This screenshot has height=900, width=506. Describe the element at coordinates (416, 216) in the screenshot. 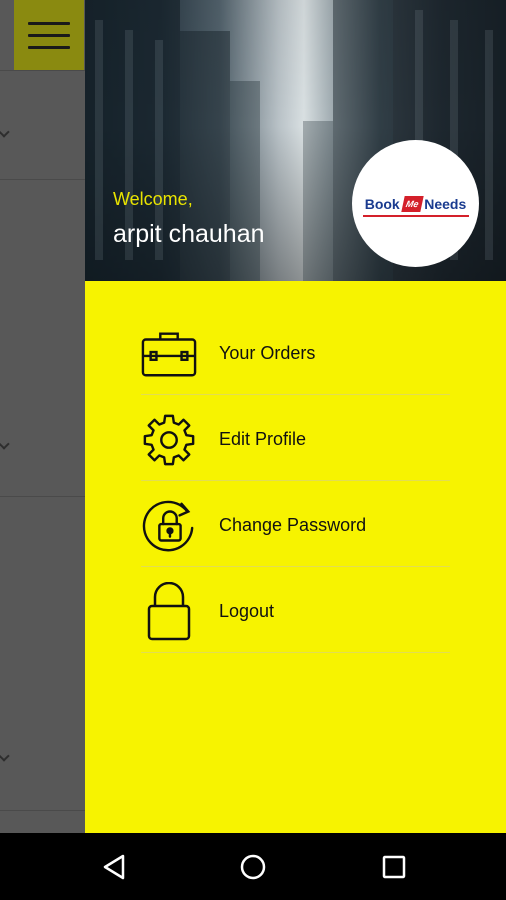

I see `logo-underline` at that location.